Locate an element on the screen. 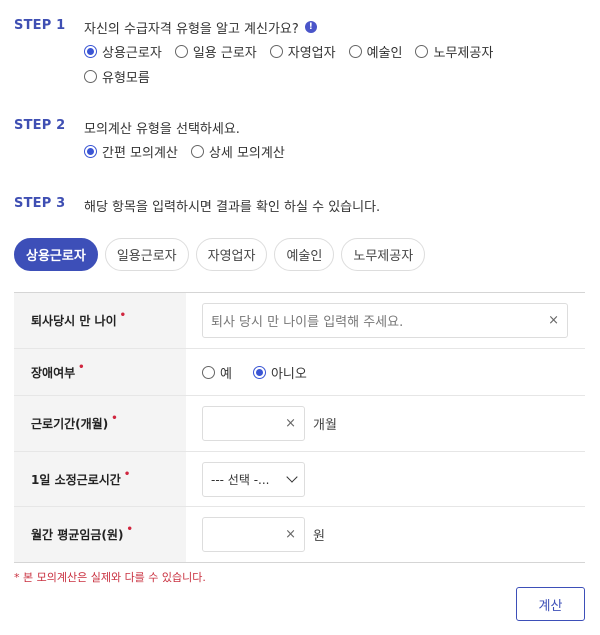 Image resolution: width=600 pixels, height=635 pixels. calculate-button: 계산 is located at coordinates (550, 604).